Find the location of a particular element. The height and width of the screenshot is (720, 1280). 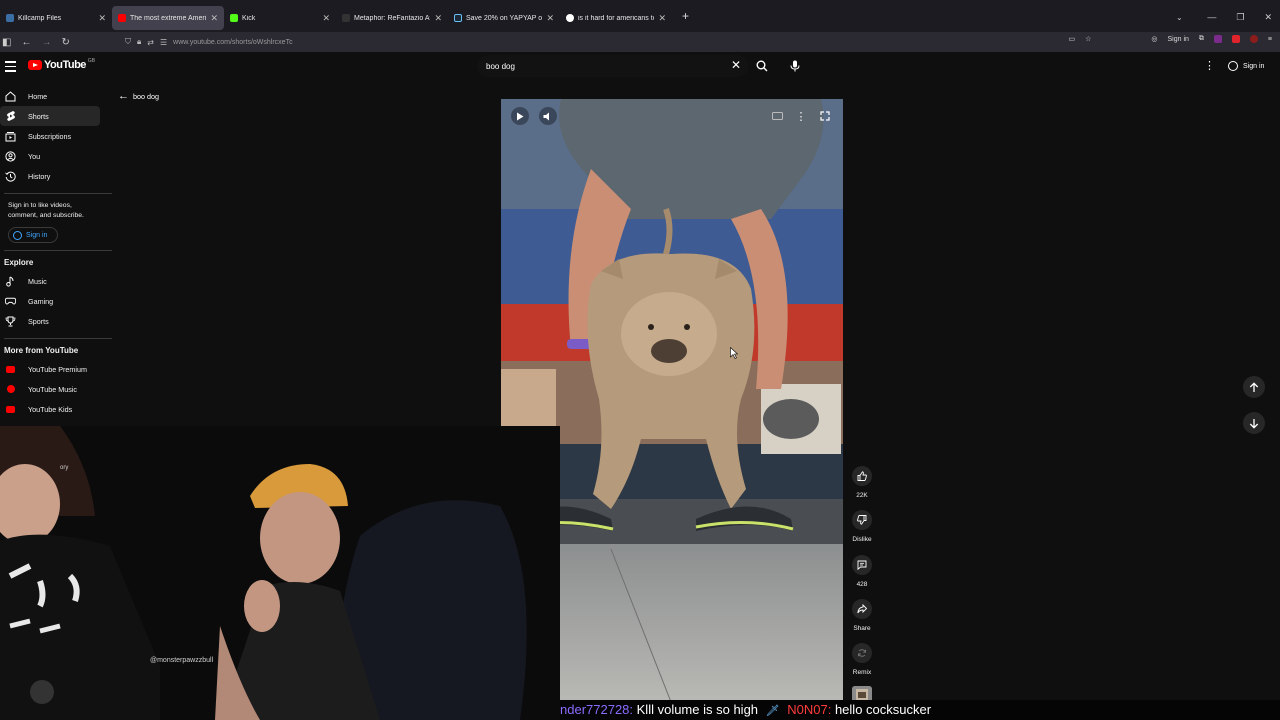

fullscreen-button is located at coordinates (825, 116).